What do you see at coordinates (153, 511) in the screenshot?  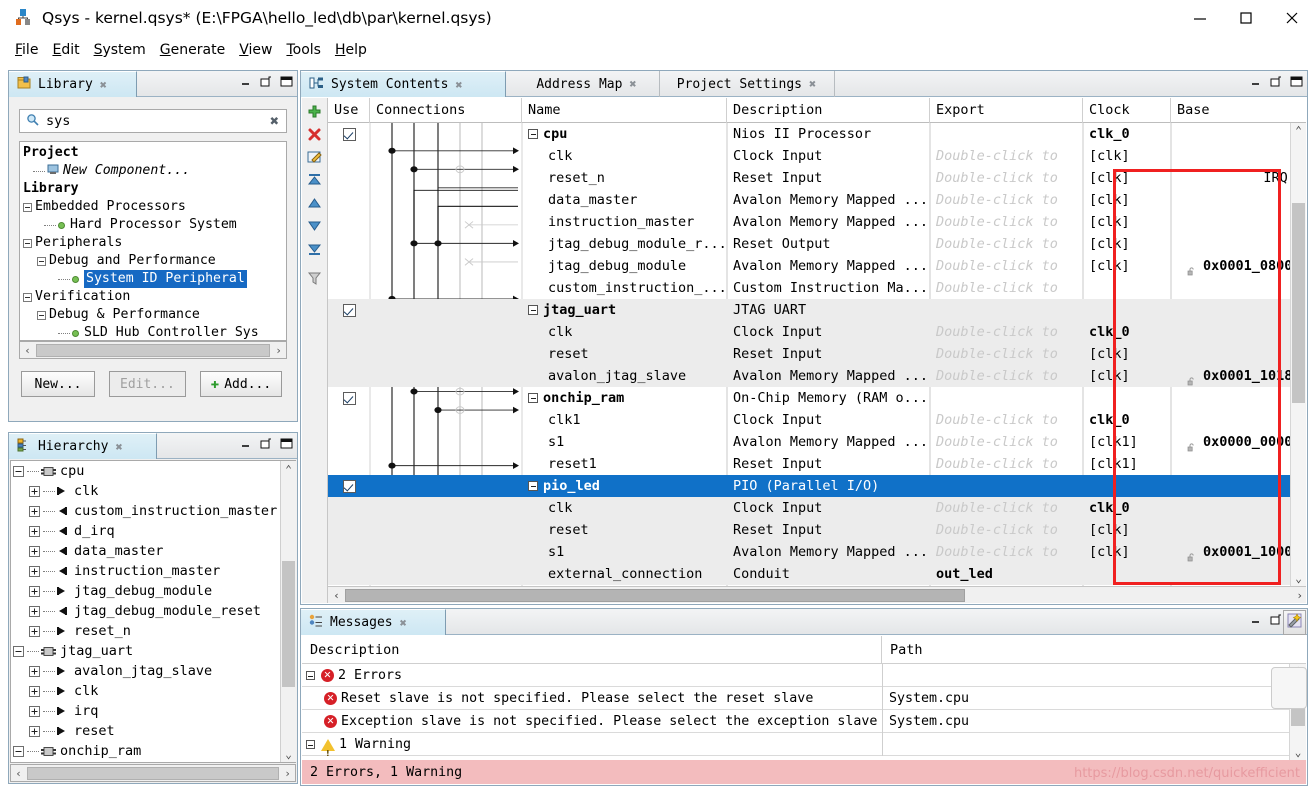 I see `hierarchy-row: custom_instruction_master` at bounding box center [153, 511].